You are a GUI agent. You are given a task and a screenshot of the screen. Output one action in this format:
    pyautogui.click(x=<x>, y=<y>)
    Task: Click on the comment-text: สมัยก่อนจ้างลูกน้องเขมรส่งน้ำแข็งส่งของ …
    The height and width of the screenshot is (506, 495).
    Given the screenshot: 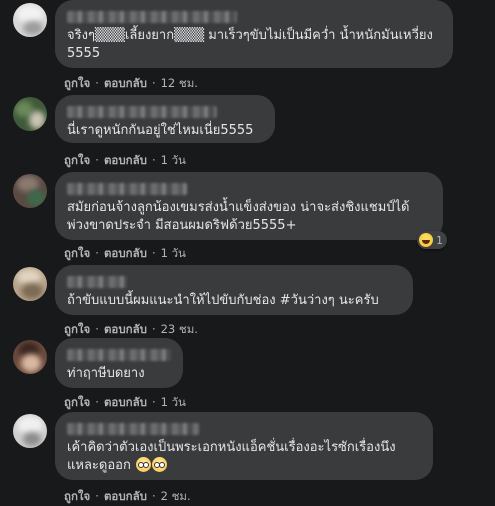 What is the action you would take?
    pyautogui.click(x=238, y=216)
    